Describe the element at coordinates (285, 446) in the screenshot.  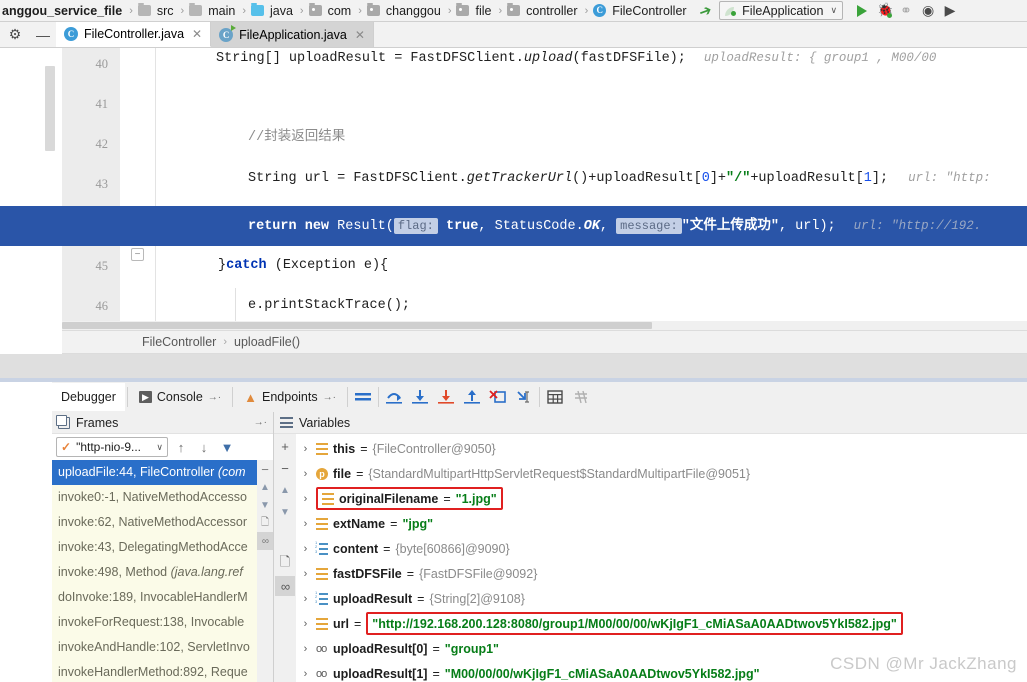
I see `add-watch-icon: +` at that location.